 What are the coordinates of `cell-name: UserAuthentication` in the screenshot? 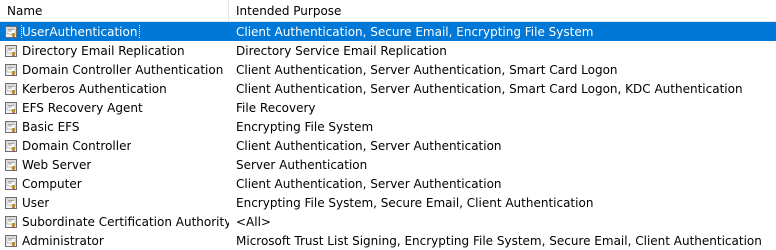 It's located at (114, 31).